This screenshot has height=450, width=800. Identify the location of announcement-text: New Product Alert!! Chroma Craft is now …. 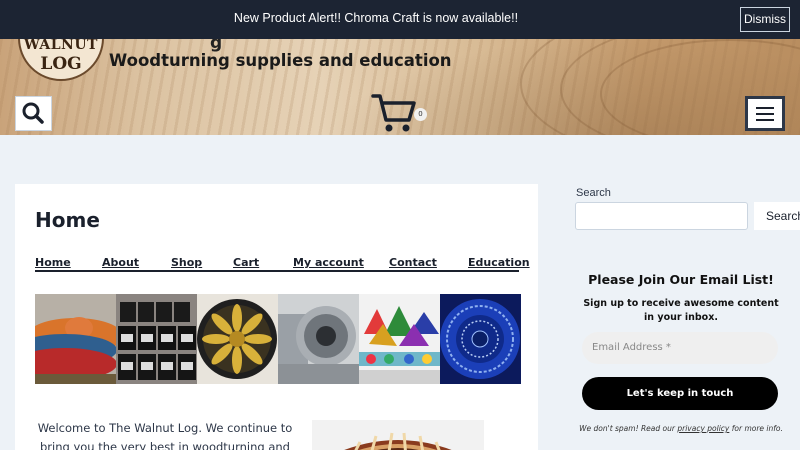
(376, 18).